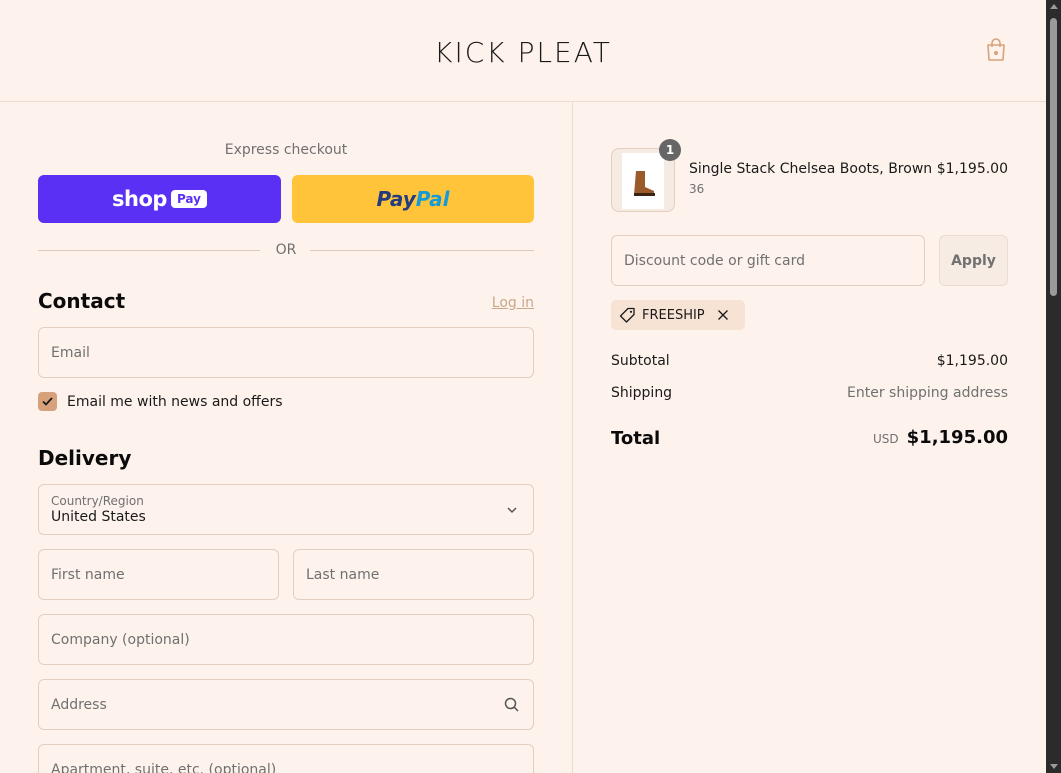  Describe the element at coordinates (286, 150) in the screenshot. I see `express-checkout-label: Express checkout` at that location.